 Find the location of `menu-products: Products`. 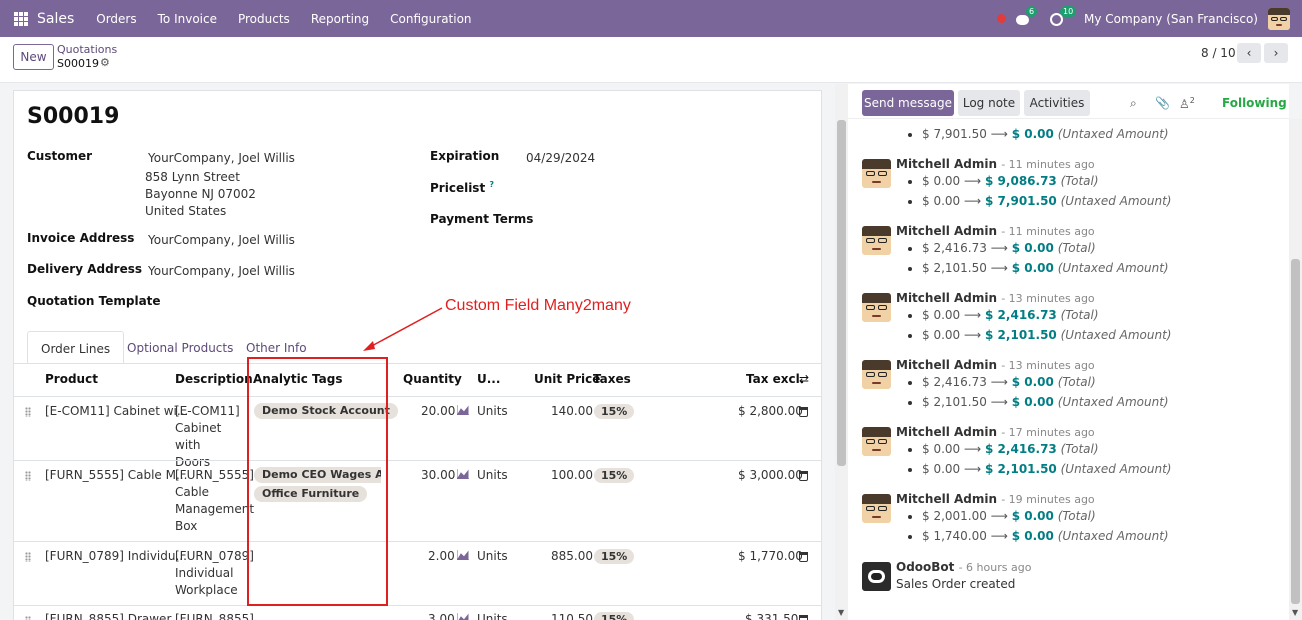

menu-products: Products is located at coordinates (264, 19).